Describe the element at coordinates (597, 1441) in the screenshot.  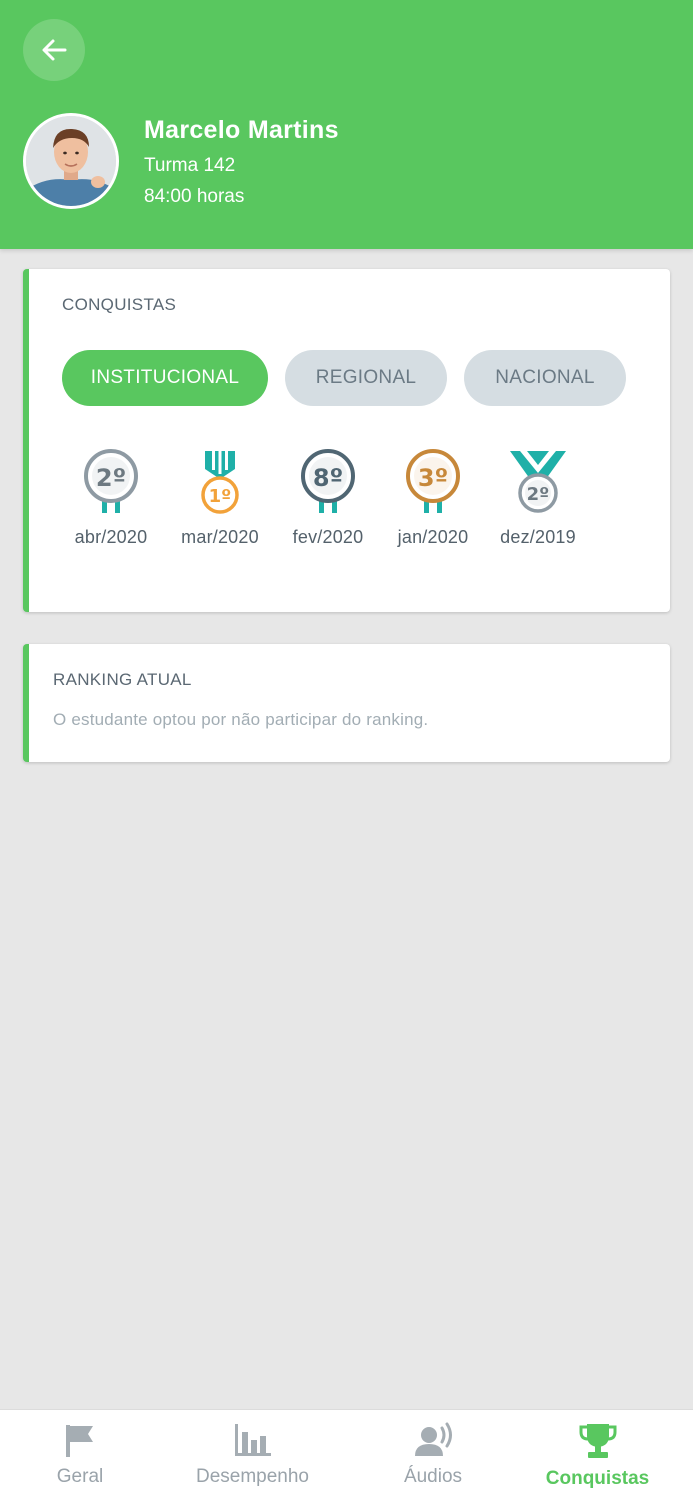
I see `trophy-icon` at that location.